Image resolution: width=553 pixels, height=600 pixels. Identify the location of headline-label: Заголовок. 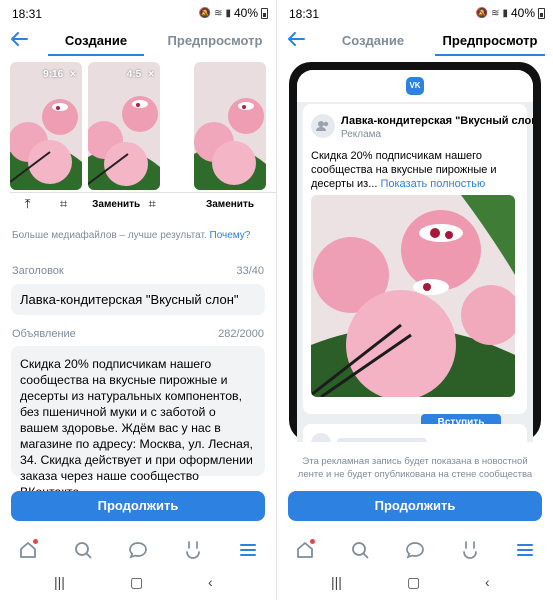
(38, 271).